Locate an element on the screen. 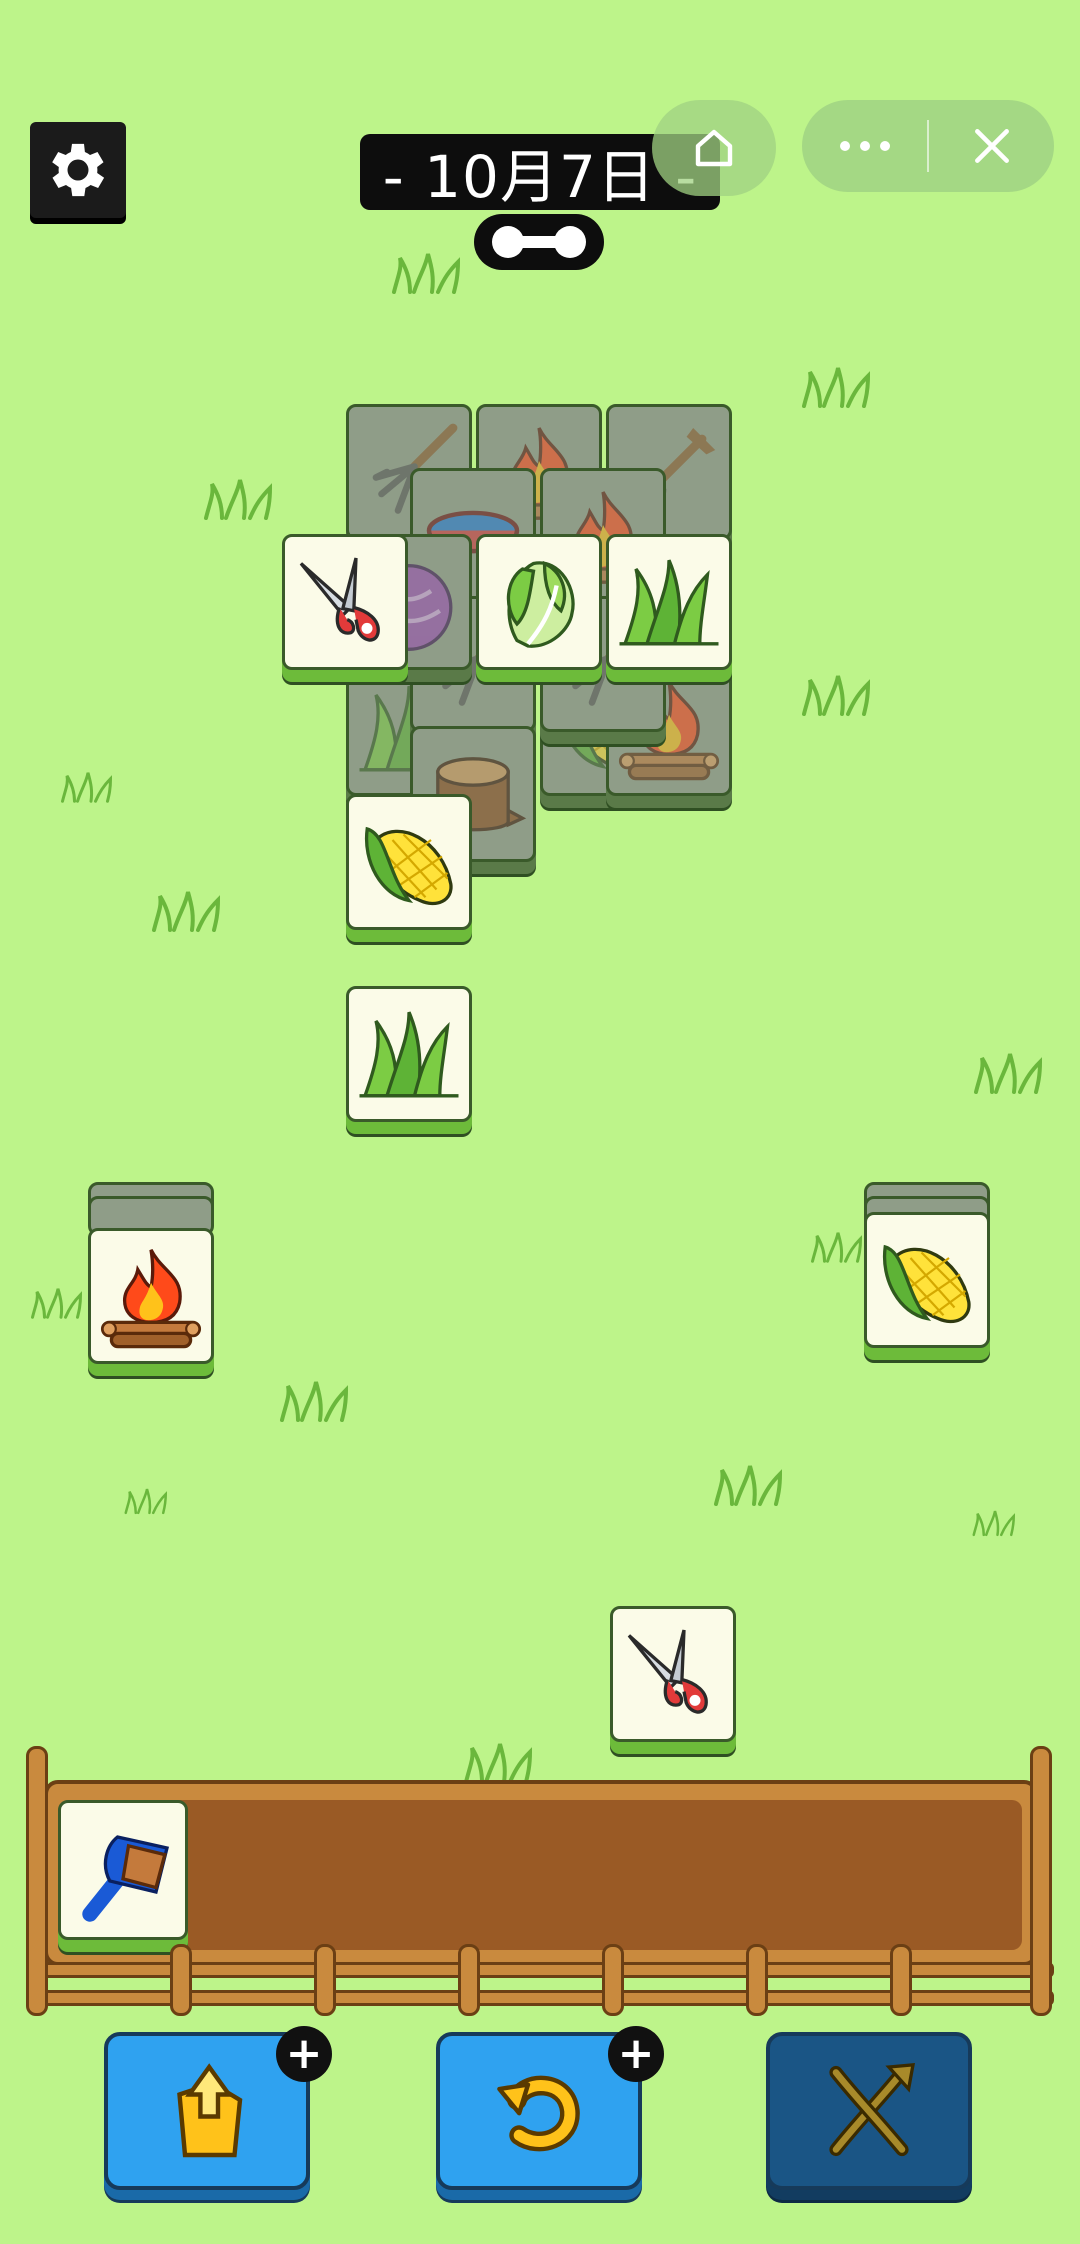 The width and height of the screenshot is (1080, 2244). tile-campfire is located at coordinates (151, 1296).